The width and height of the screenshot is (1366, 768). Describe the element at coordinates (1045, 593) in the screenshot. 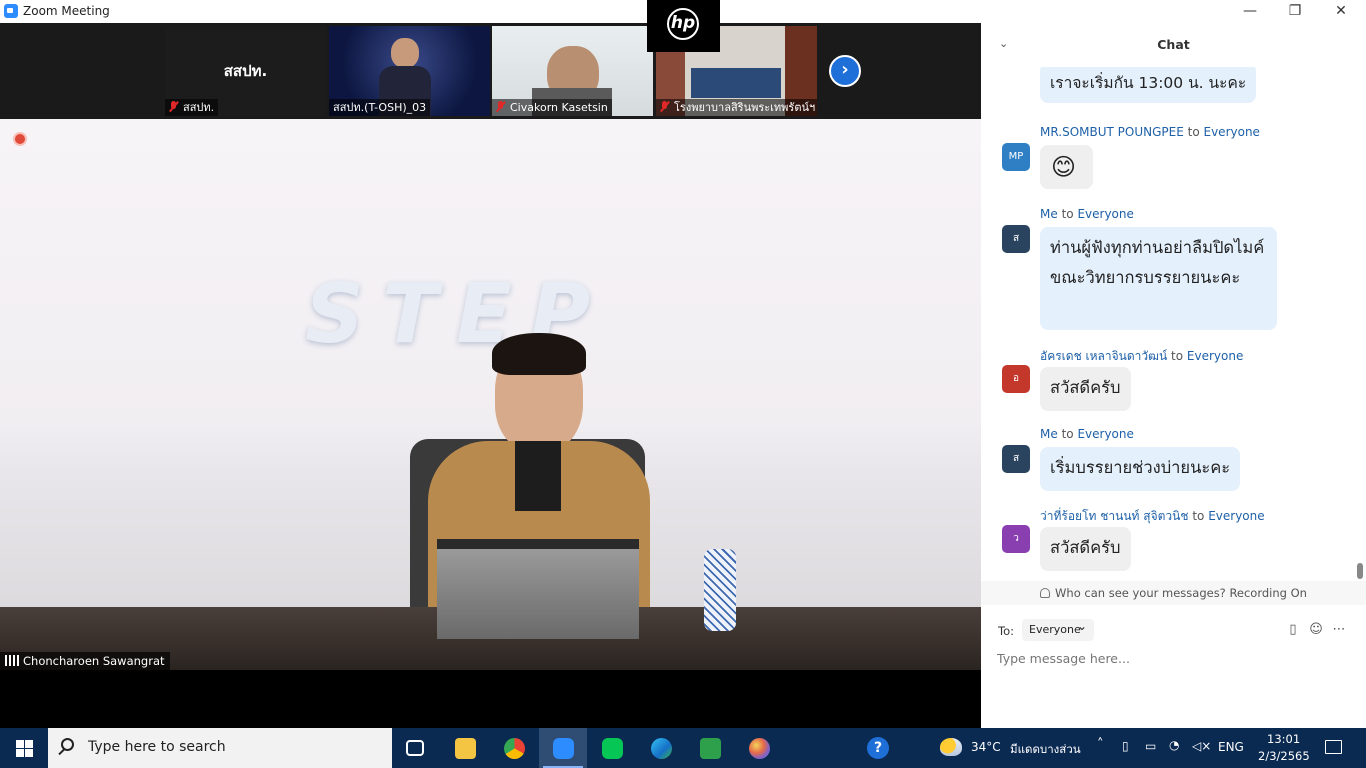

I see `person-icon` at that location.